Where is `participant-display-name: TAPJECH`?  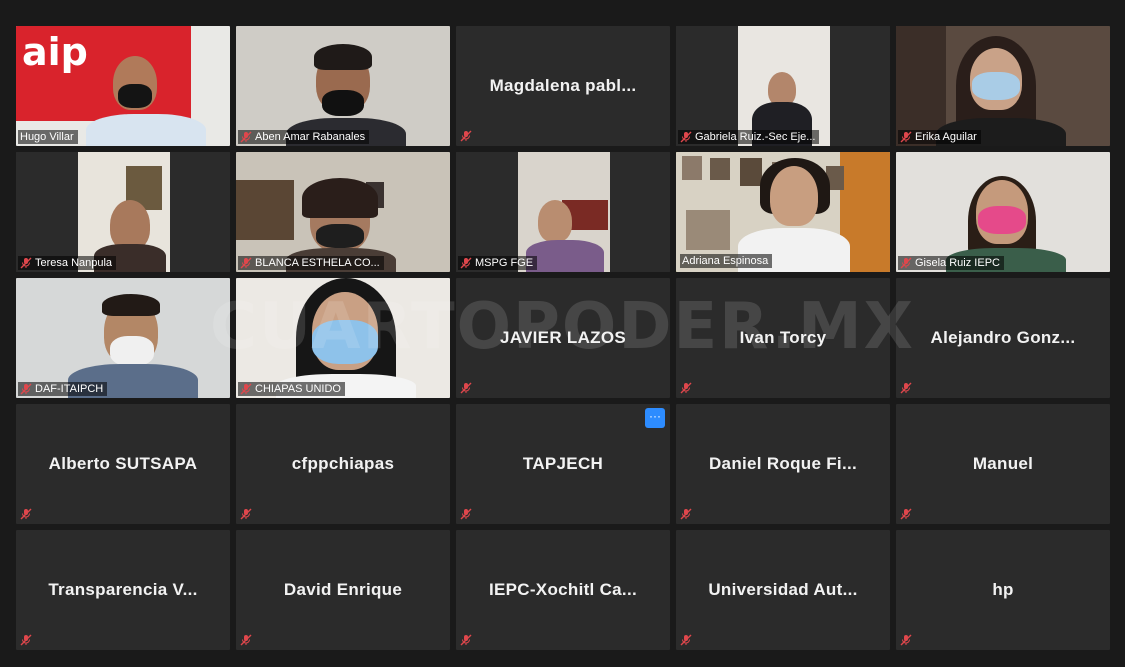
participant-display-name: TAPJECH is located at coordinates (563, 463).